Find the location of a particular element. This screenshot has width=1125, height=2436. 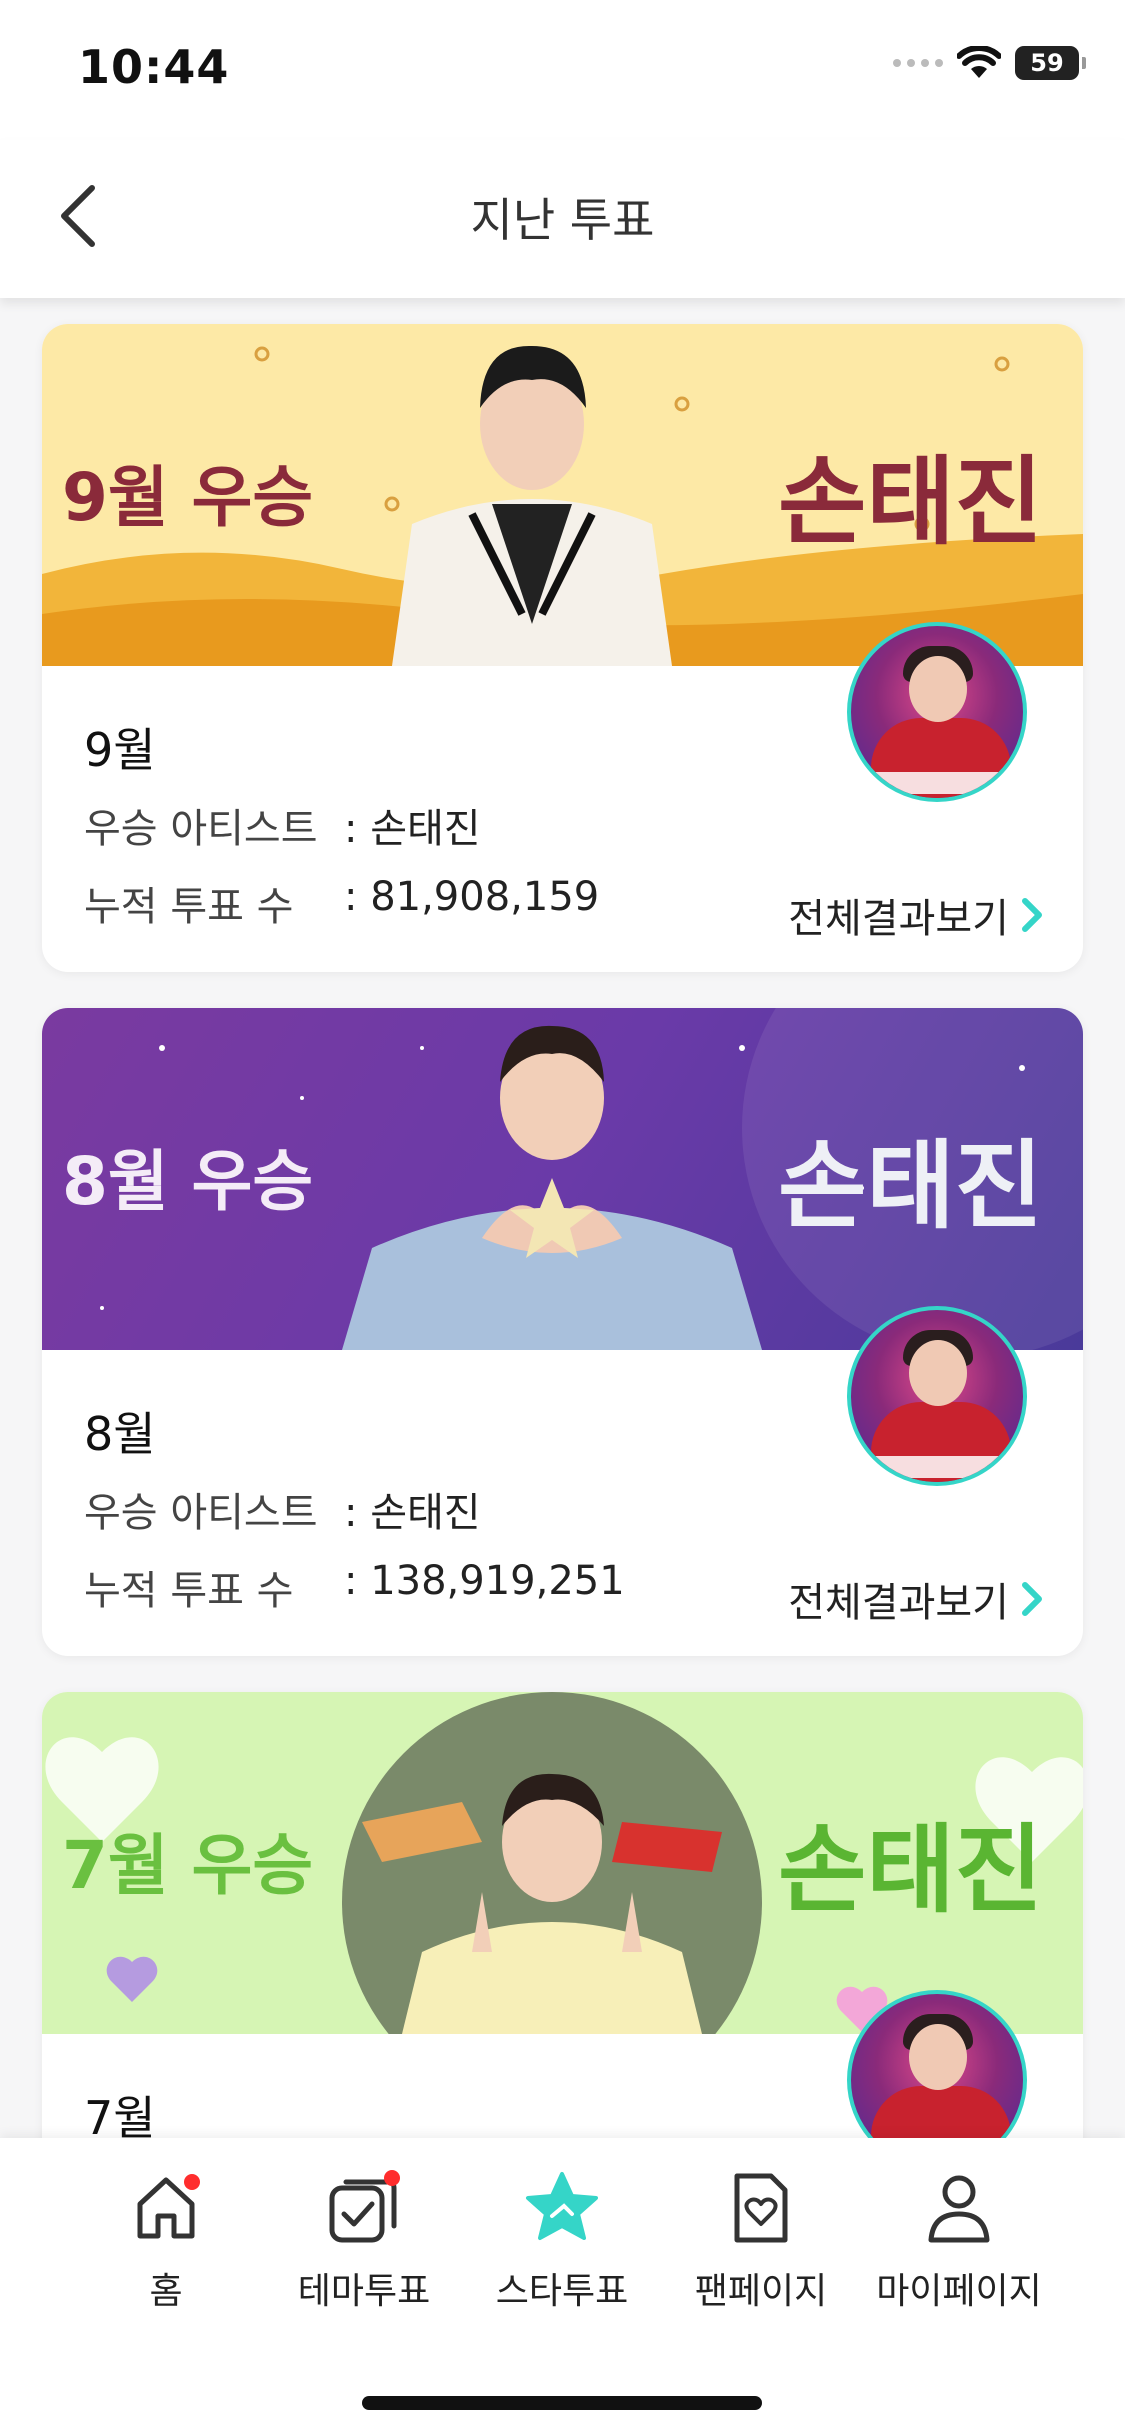

fan-page-icon is located at coordinates (761, 2208).